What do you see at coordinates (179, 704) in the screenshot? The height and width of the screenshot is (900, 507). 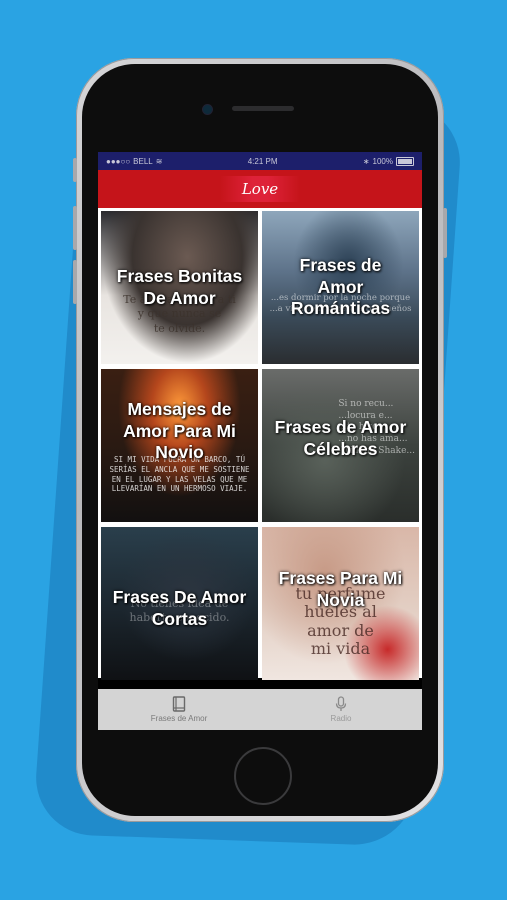 I see `book-icon` at bounding box center [179, 704].